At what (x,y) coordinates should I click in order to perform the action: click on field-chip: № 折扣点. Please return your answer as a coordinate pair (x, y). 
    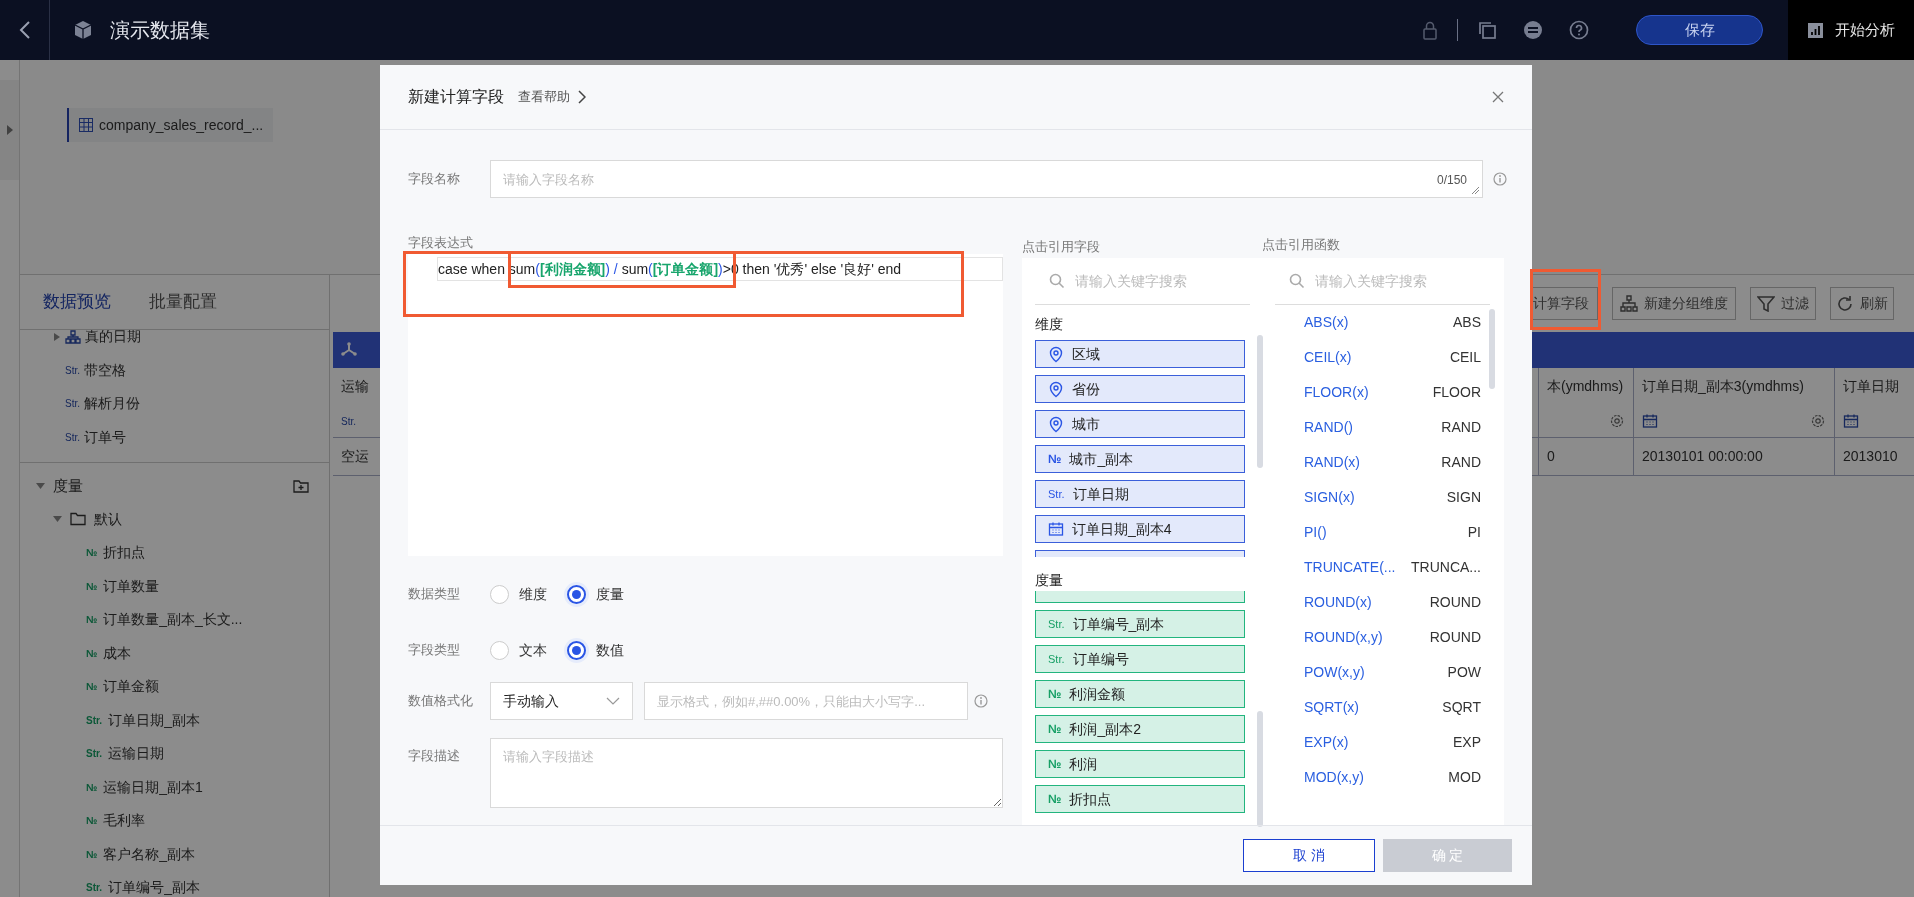
    Looking at the image, I should click on (1140, 799).